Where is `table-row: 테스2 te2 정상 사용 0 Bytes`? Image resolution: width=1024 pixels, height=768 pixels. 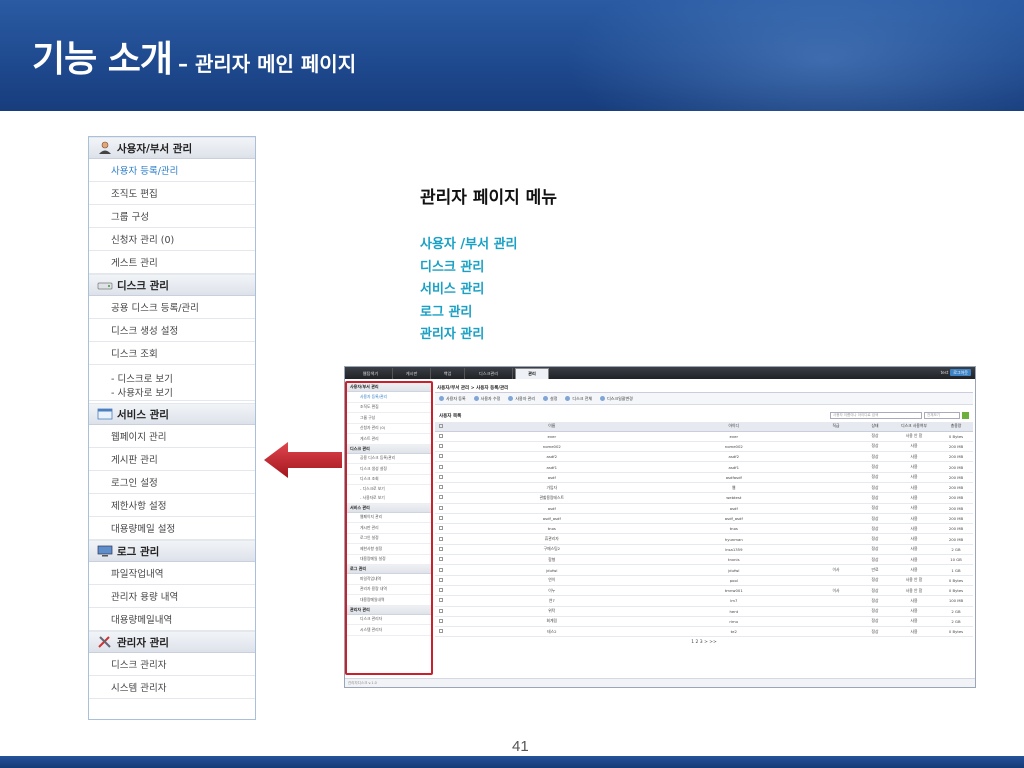
table-row: 테스2 te2 정상 사용 0 Bytes is located at coordinates (704, 632).